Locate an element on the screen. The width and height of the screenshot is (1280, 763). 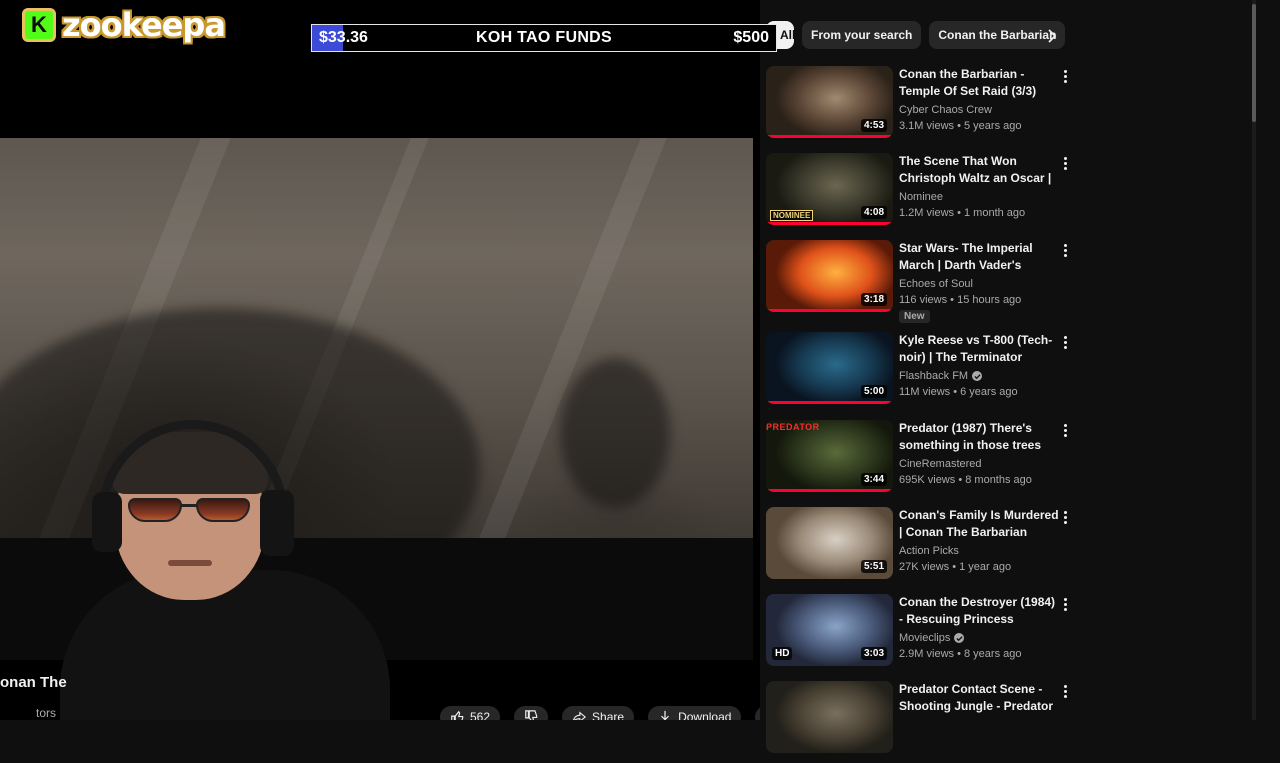
channel-row: CineRemastered is located at coordinates (979, 464).